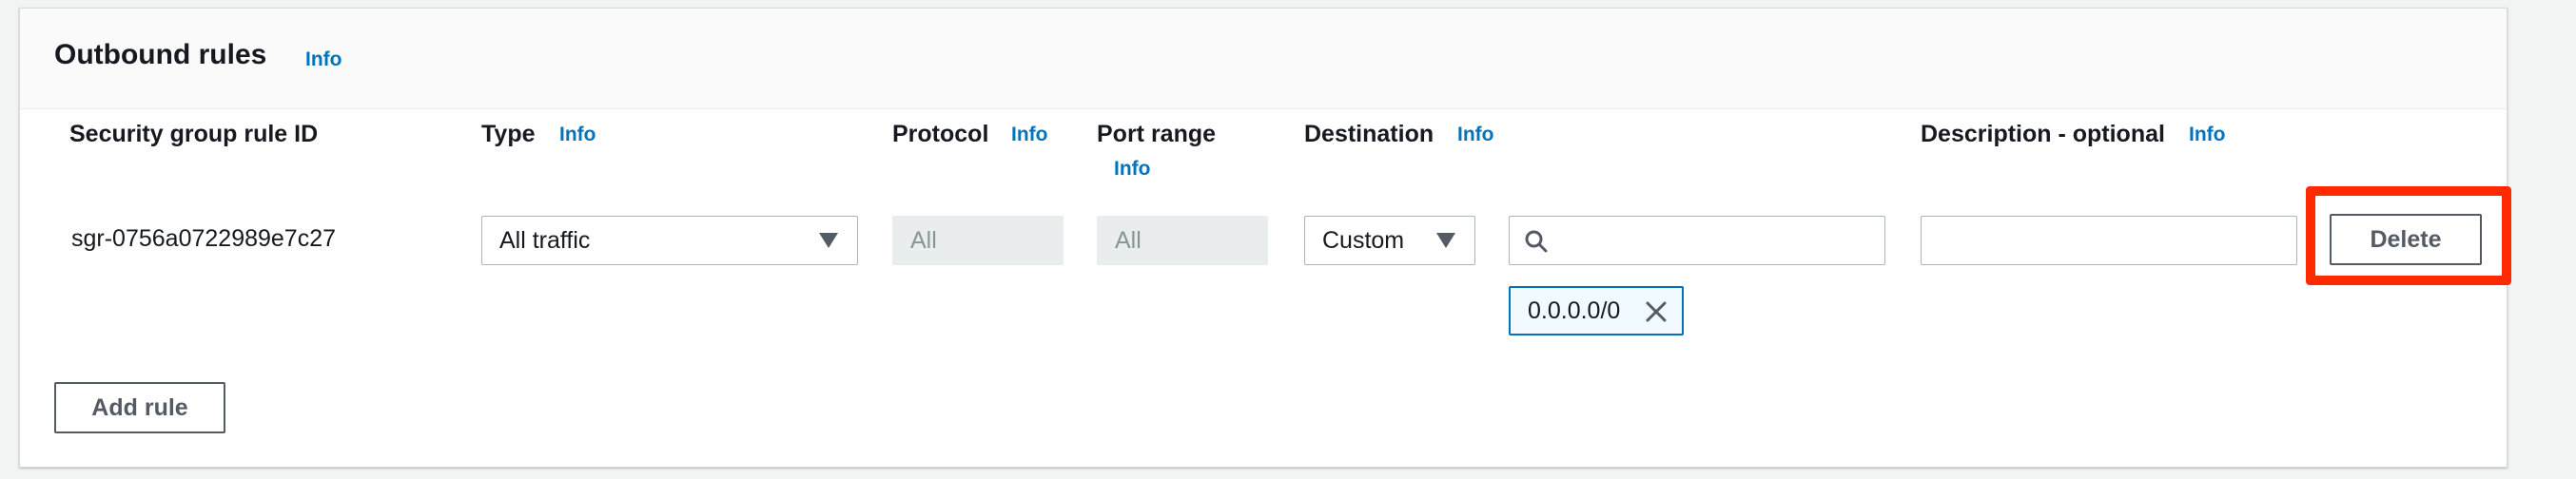 The height and width of the screenshot is (479, 2576). Describe the element at coordinates (160, 54) in the screenshot. I see `section-title: Outbound rules` at that location.